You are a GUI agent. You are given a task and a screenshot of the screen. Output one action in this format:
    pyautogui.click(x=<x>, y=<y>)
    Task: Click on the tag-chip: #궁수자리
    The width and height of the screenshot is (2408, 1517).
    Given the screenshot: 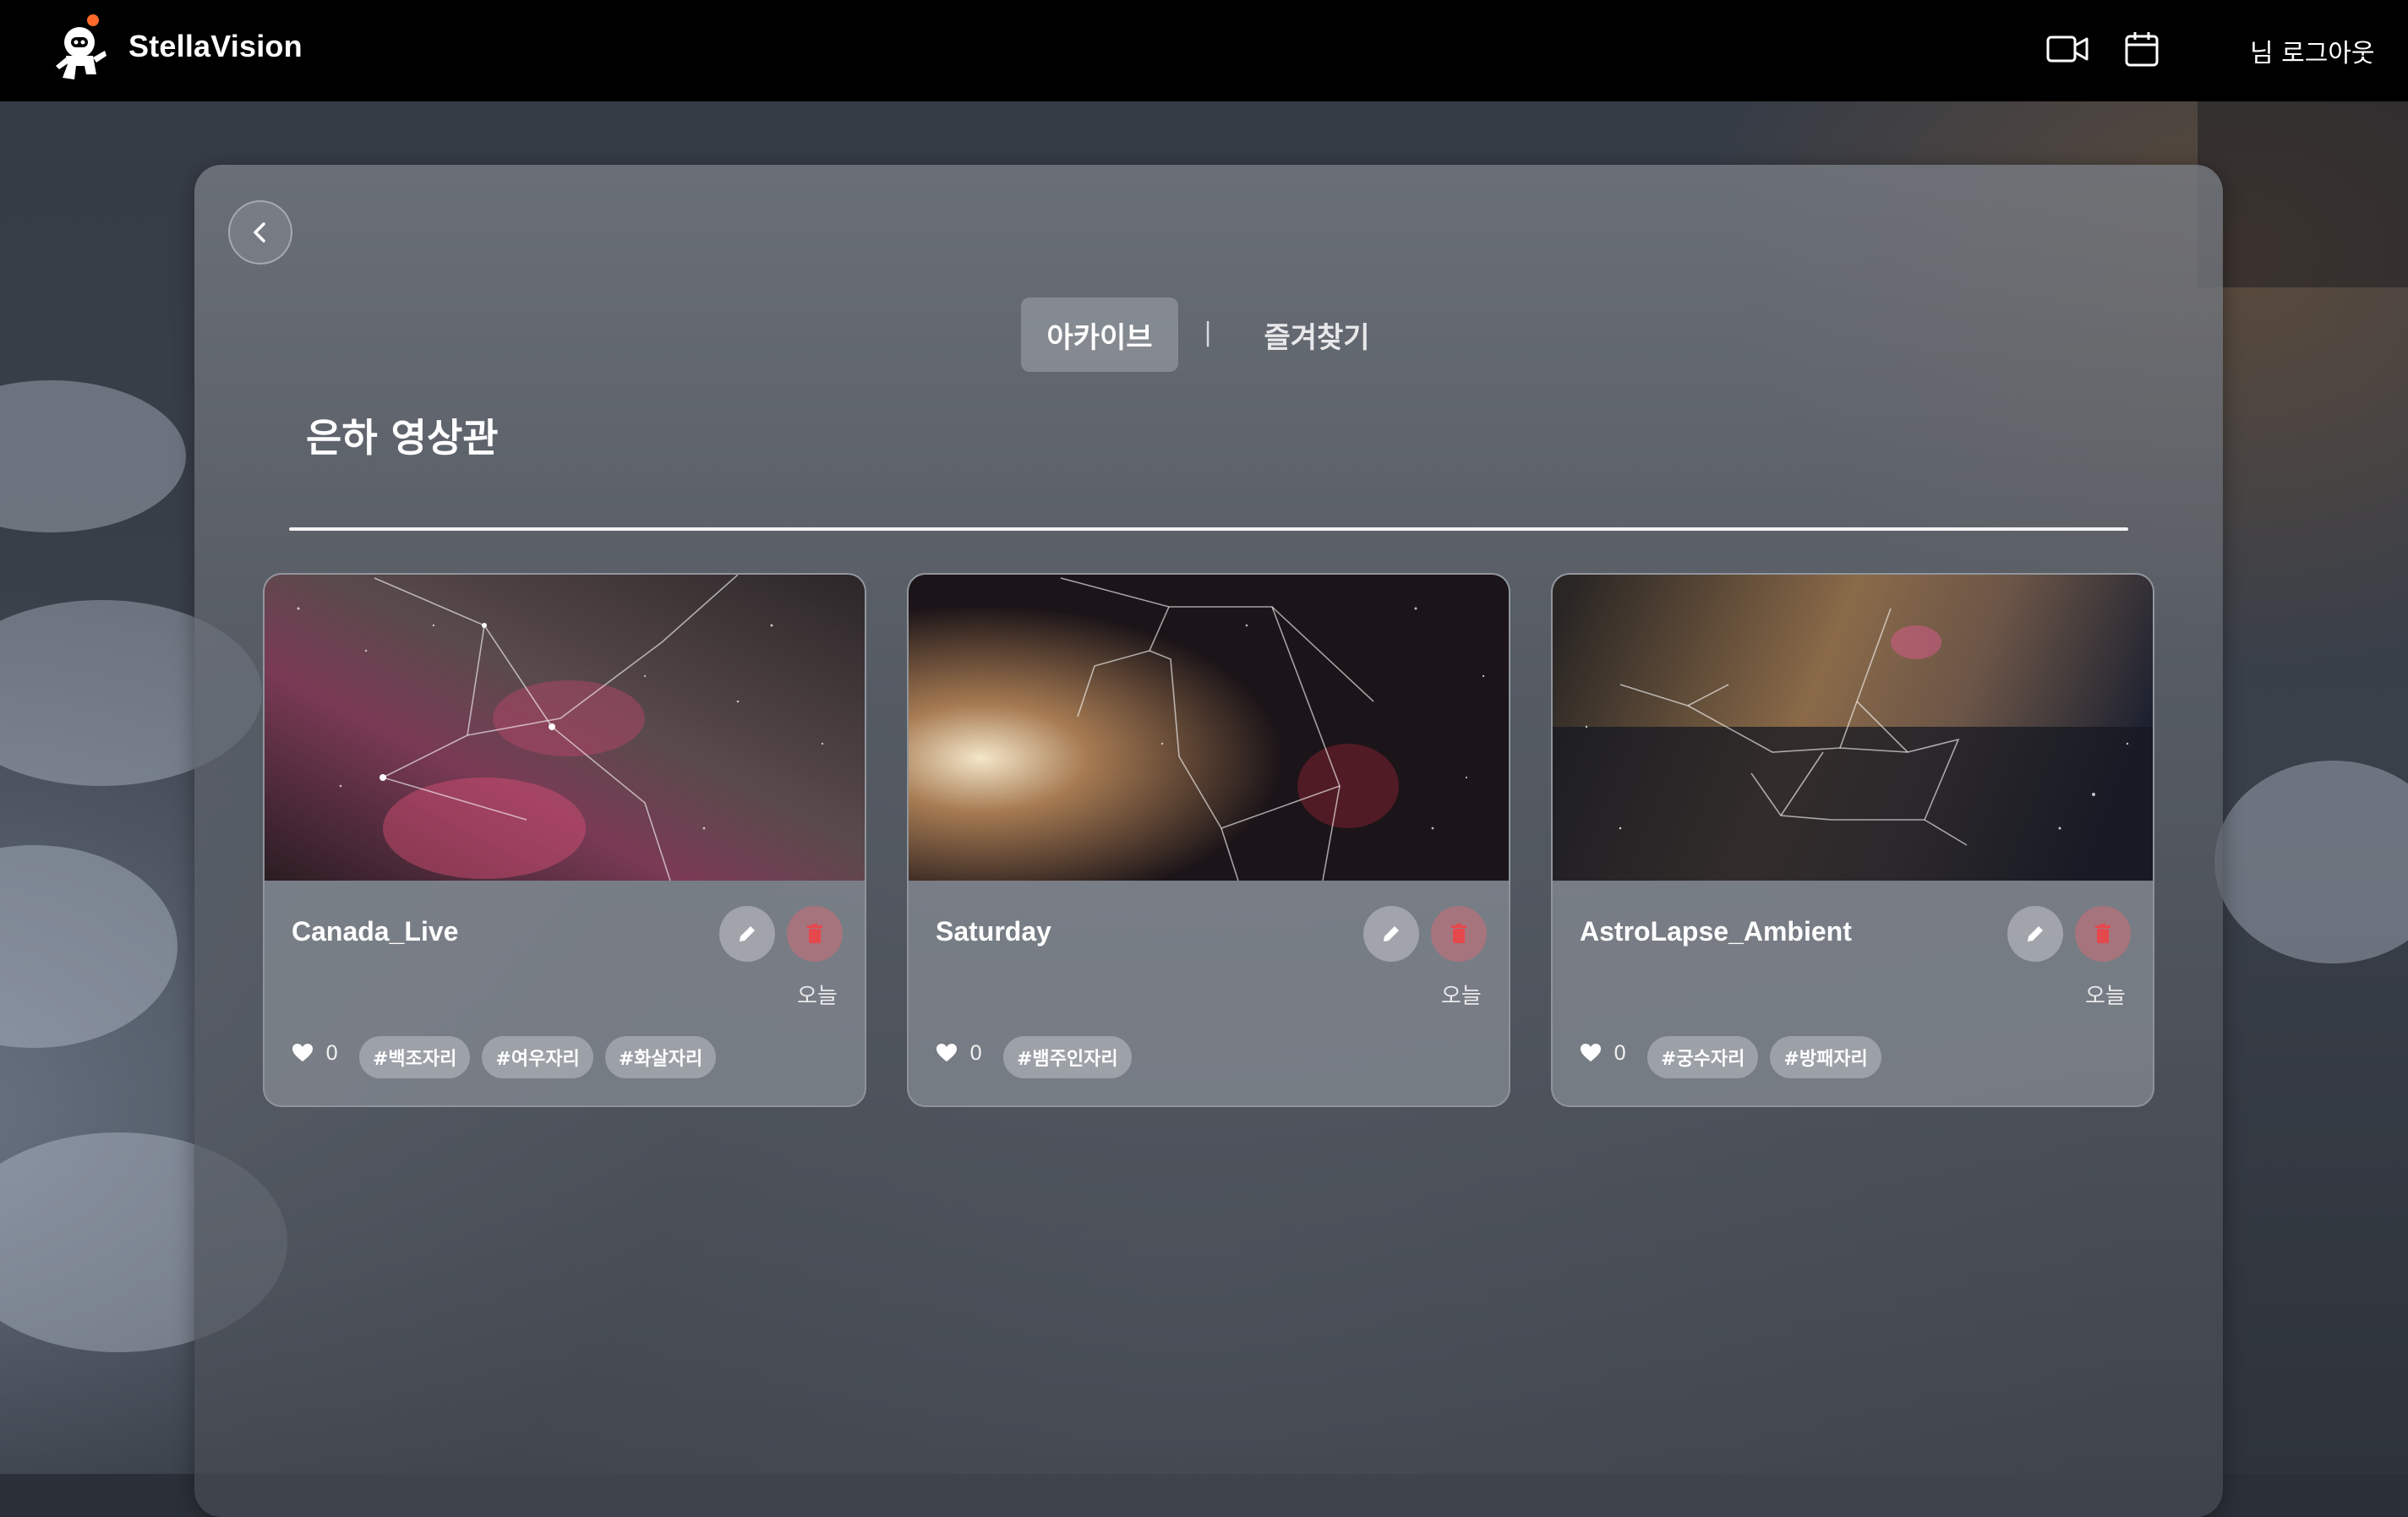 What is the action you would take?
    pyautogui.click(x=1703, y=1057)
    